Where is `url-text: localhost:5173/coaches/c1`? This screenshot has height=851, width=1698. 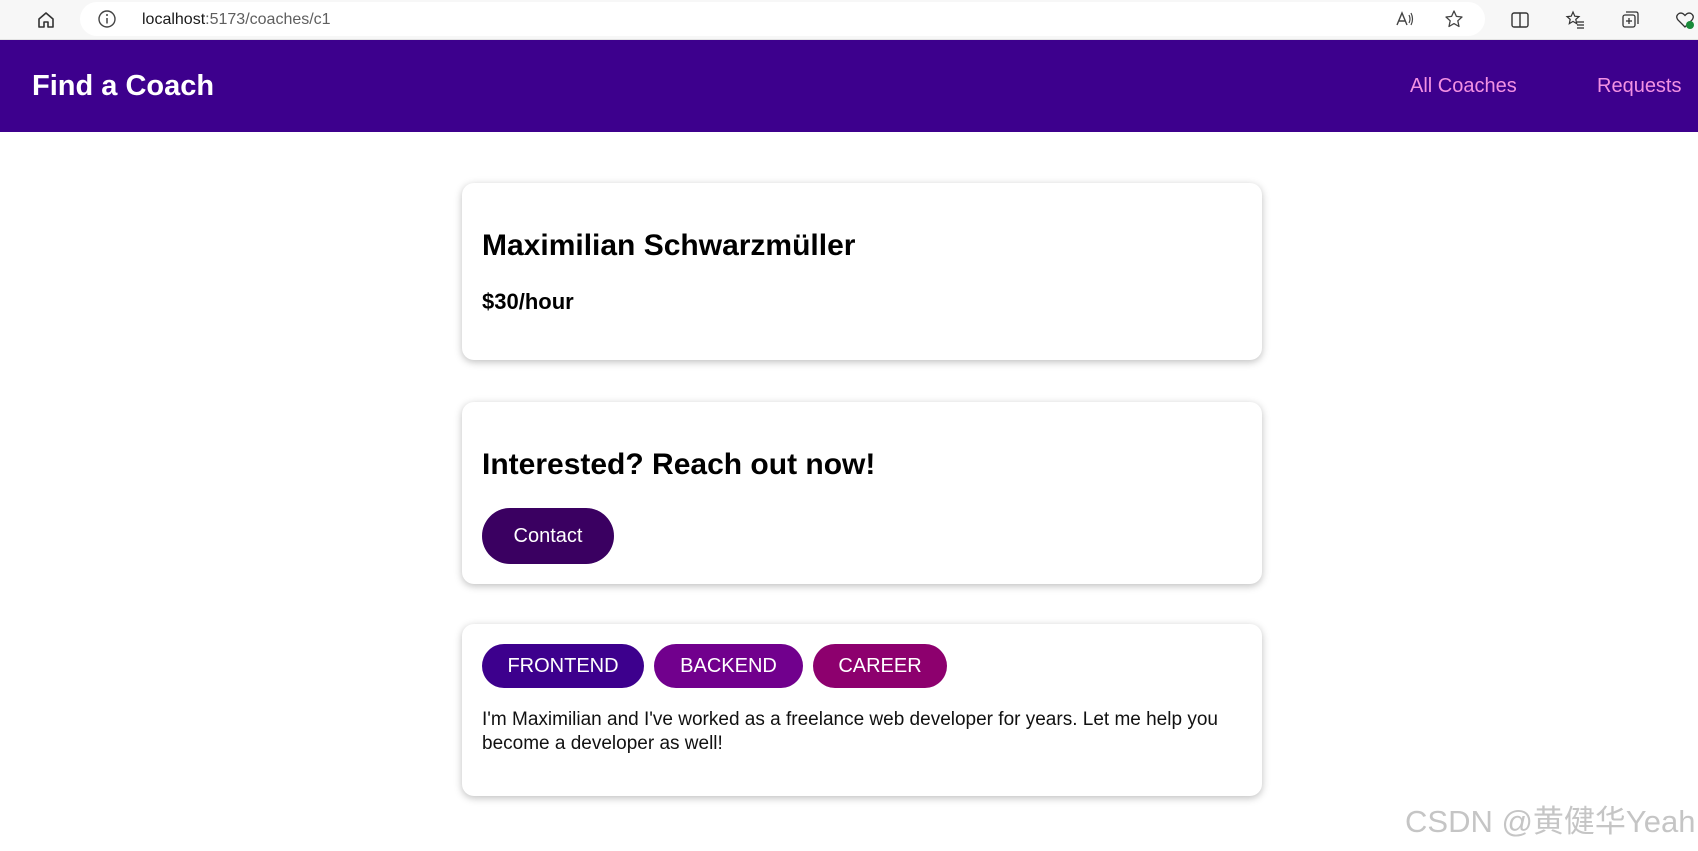 url-text: localhost:5173/coaches/c1 is located at coordinates (236, 20).